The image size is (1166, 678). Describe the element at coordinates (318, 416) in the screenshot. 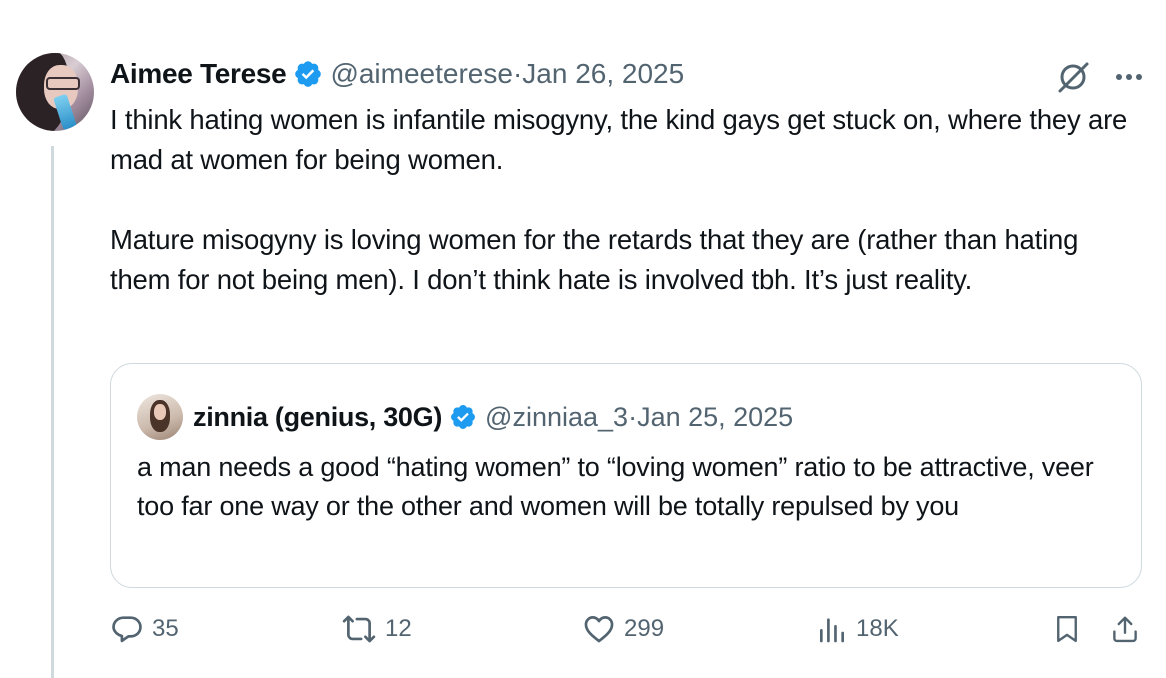

I see `quoted-author-display-name: zinnia (genius, 30G)` at that location.